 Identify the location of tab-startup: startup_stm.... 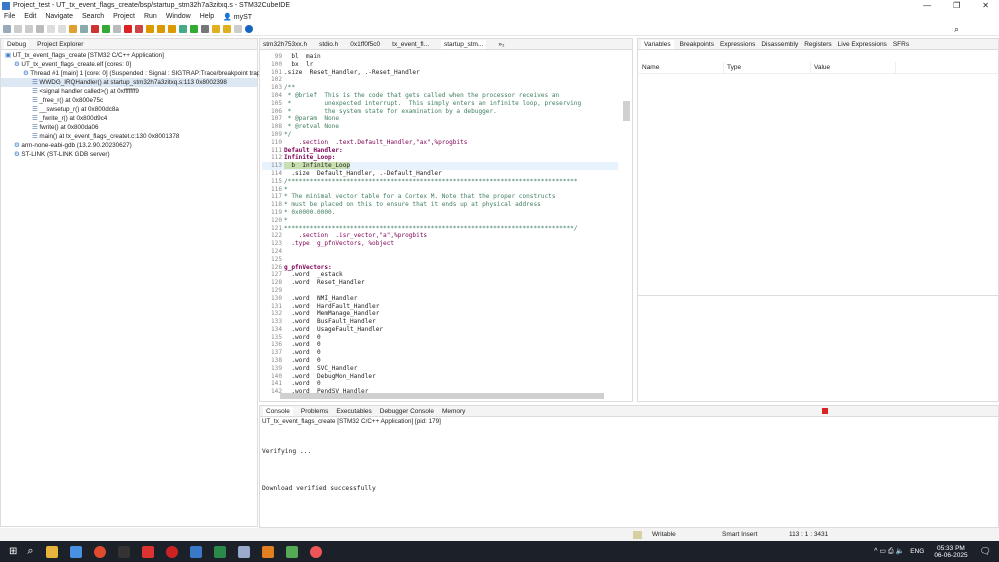
(464, 44).